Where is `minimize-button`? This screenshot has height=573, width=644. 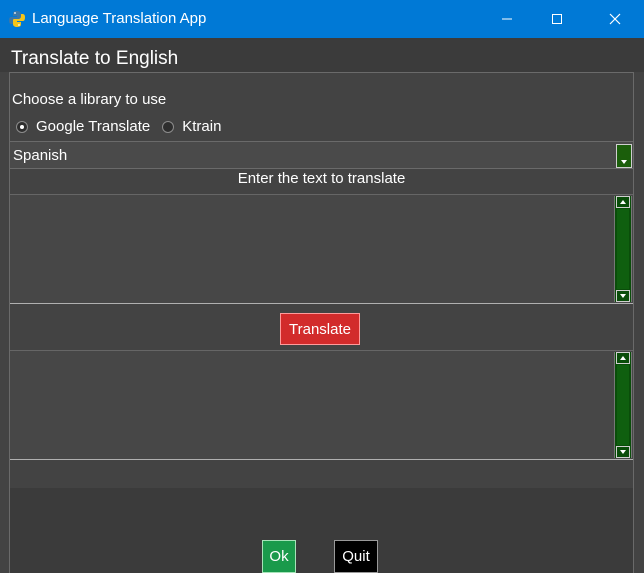 minimize-button is located at coordinates (507, 19).